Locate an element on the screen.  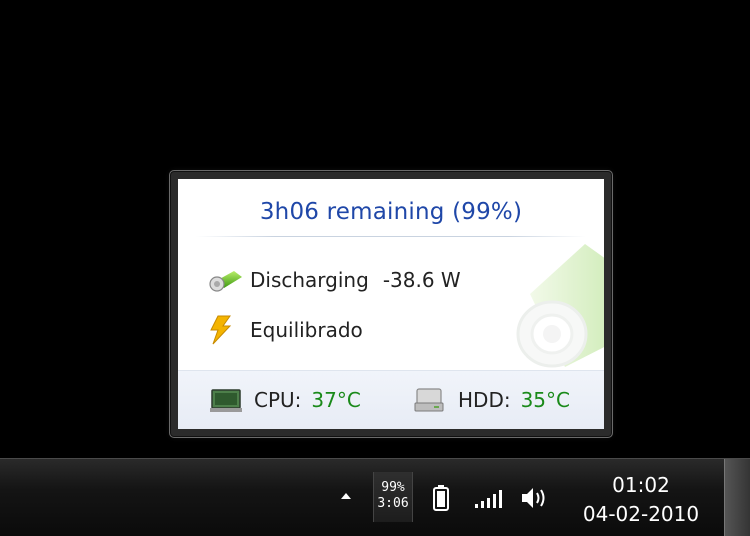
remaining-title: 3h06 remaining (99%) is located at coordinates (391, 212).